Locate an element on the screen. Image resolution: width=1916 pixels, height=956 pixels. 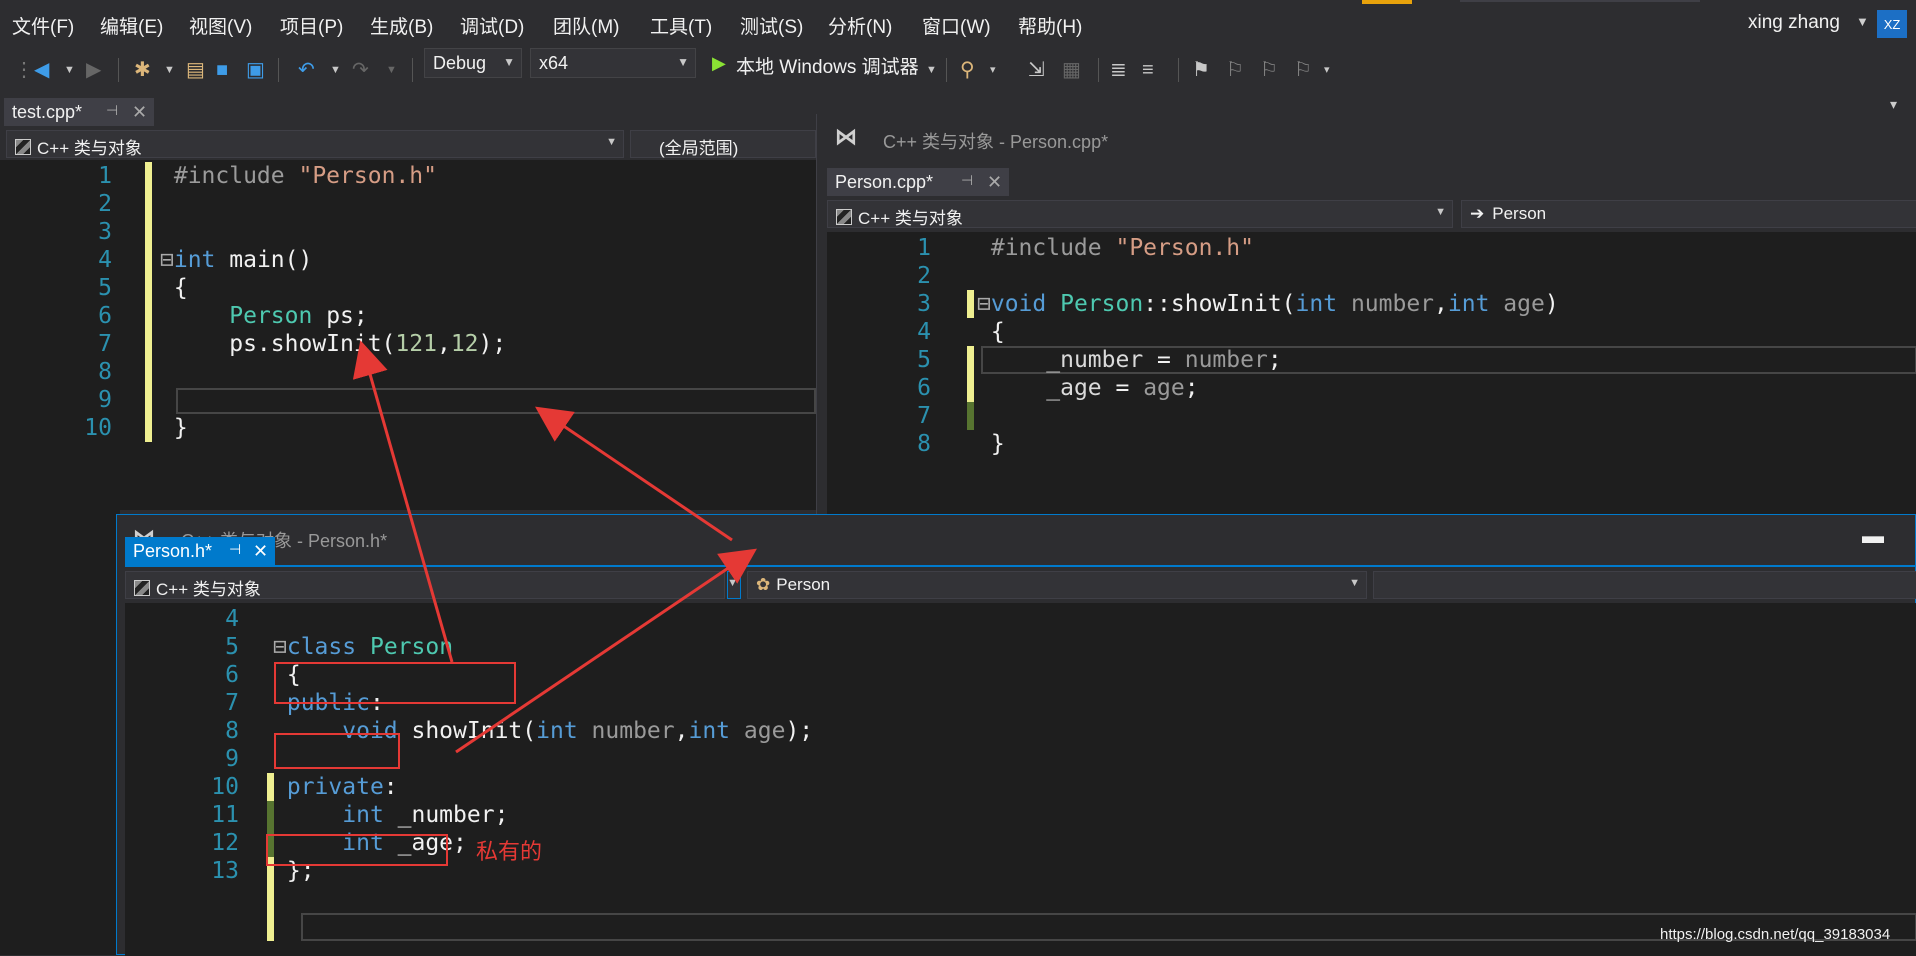
arrow-class-to-usage is located at coordinates (403, 501).